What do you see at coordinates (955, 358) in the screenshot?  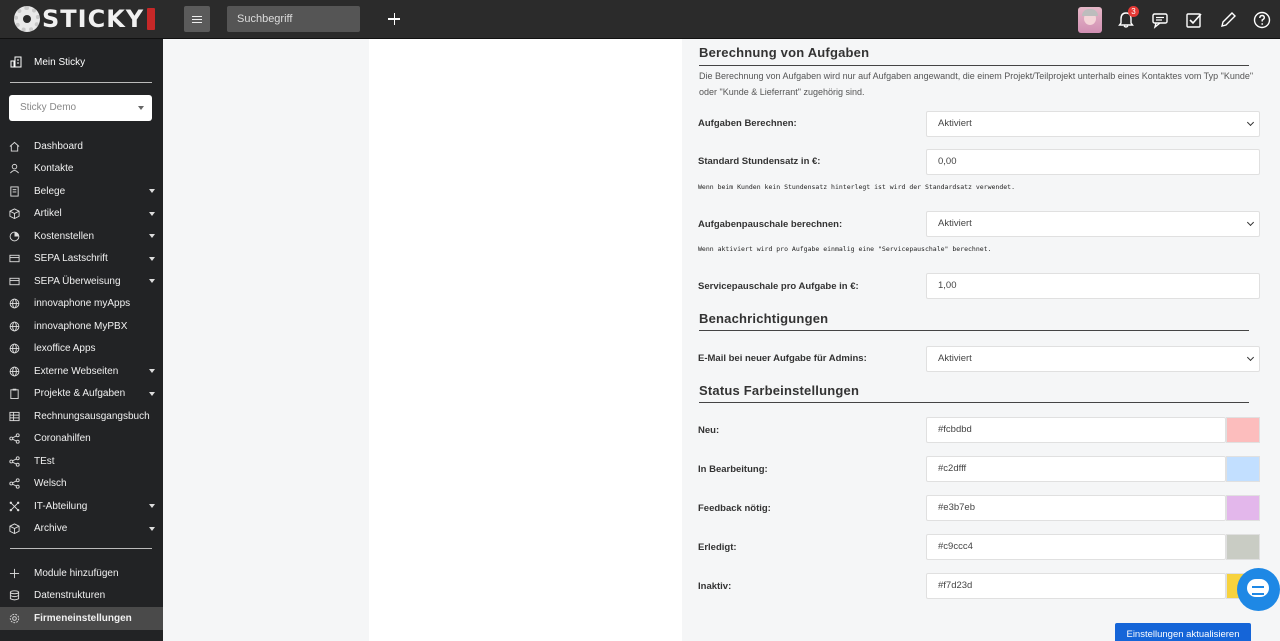 I see `email-admins-value: Aktiviert` at bounding box center [955, 358].